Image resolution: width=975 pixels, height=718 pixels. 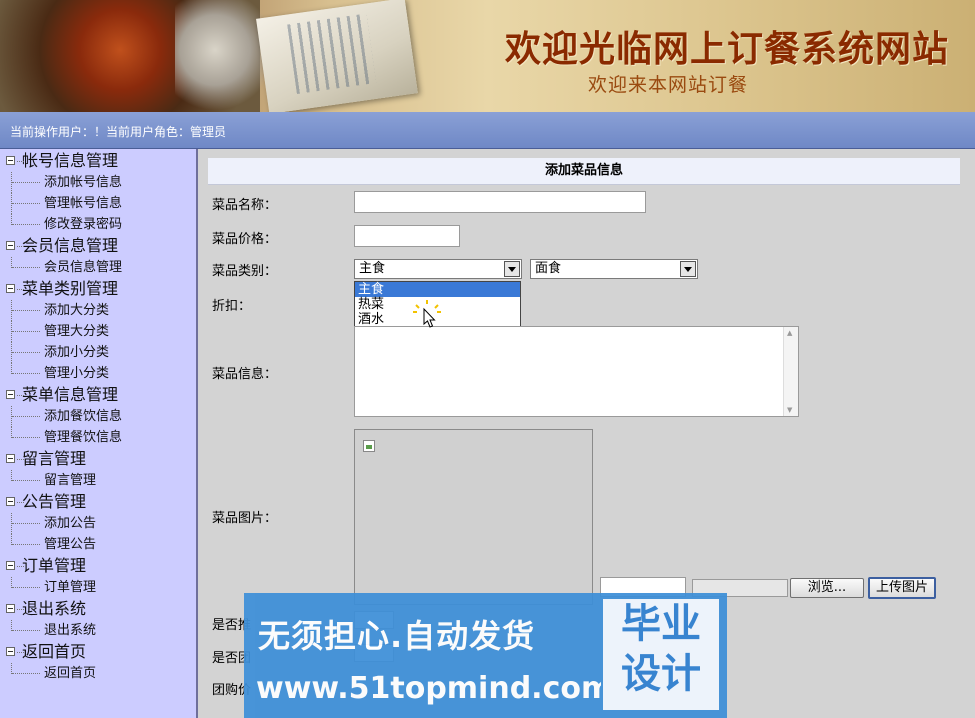 I want to click on sidebar-group: 退出系统 退出系统, so click(x=98, y=619).